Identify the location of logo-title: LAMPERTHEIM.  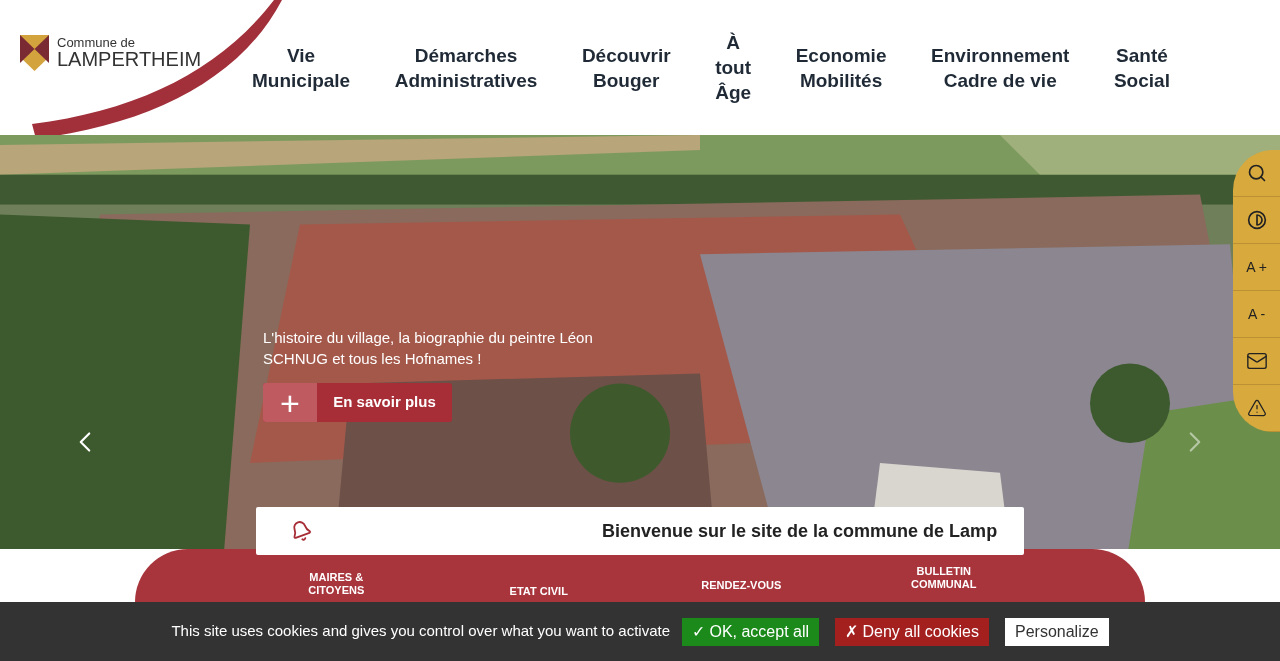
(129, 59).